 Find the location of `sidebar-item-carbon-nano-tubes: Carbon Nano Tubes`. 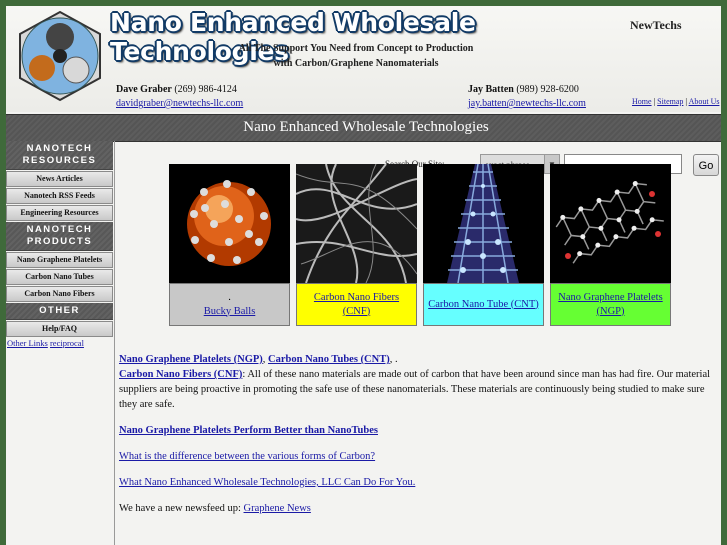

sidebar-item-carbon-nano-tubes: Carbon Nano Tubes is located at coordinates (59, 277).